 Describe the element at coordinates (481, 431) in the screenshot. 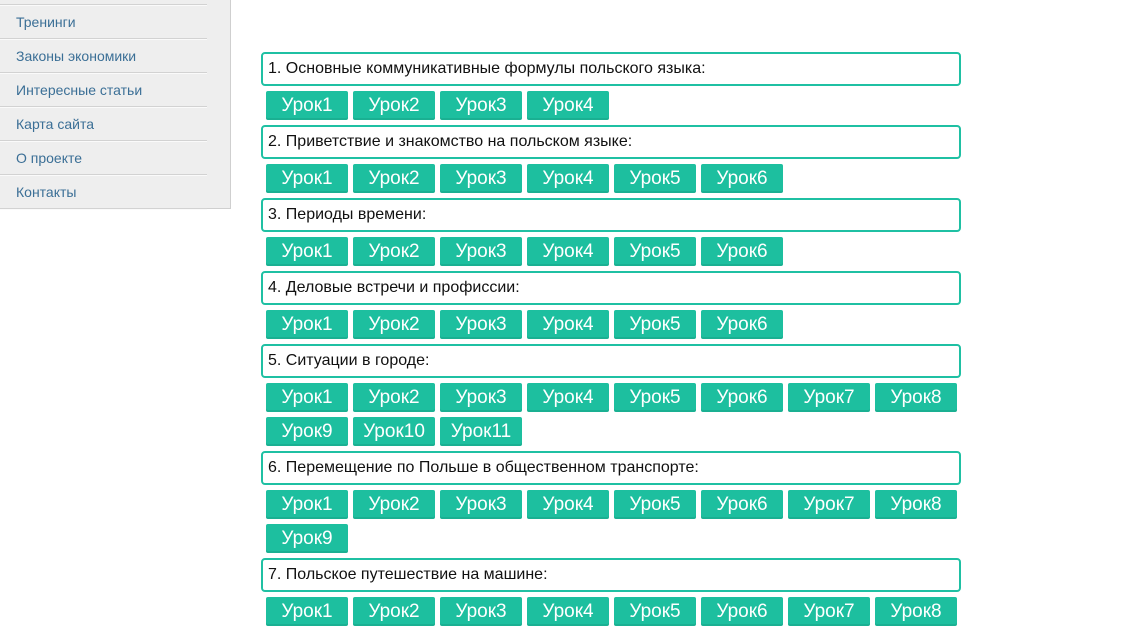

I see `lesson-button: Урок11` at that location.